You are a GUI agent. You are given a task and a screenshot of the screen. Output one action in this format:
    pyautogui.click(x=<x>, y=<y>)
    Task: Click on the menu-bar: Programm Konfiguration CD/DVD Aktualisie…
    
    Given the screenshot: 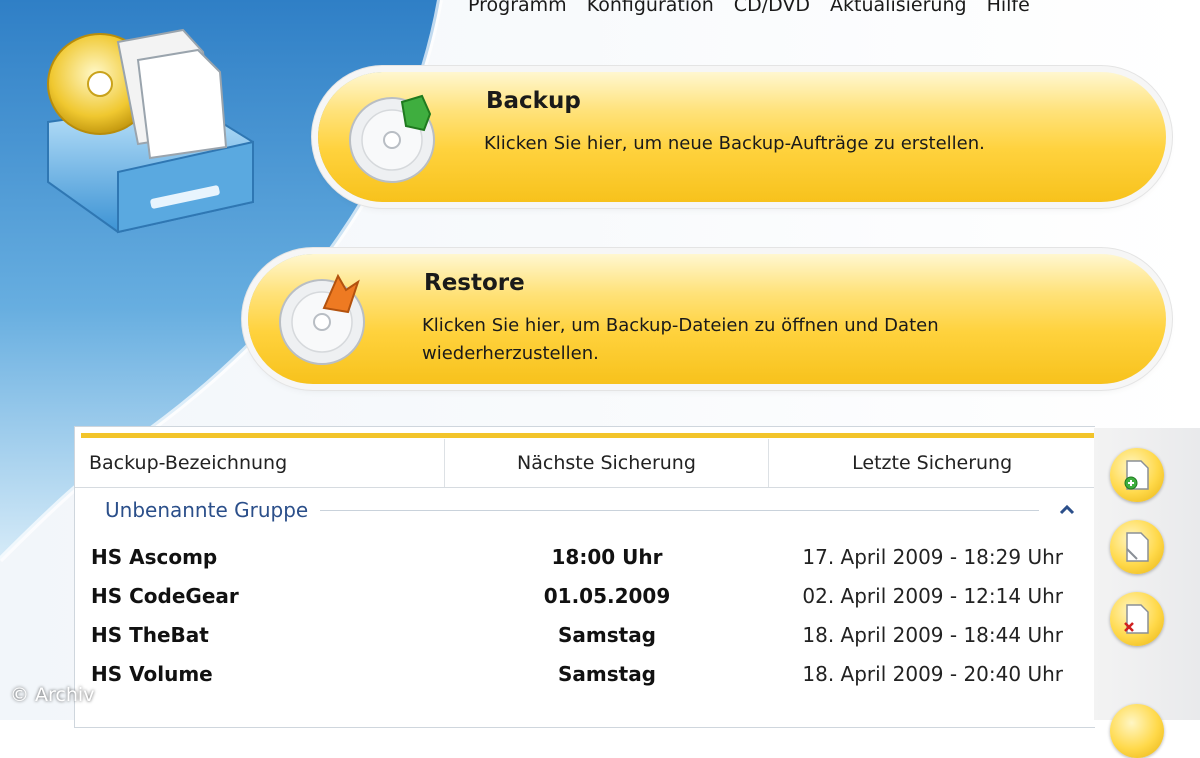 What is the action you would take?
    pyautogui.click(x=749, y=11)
    